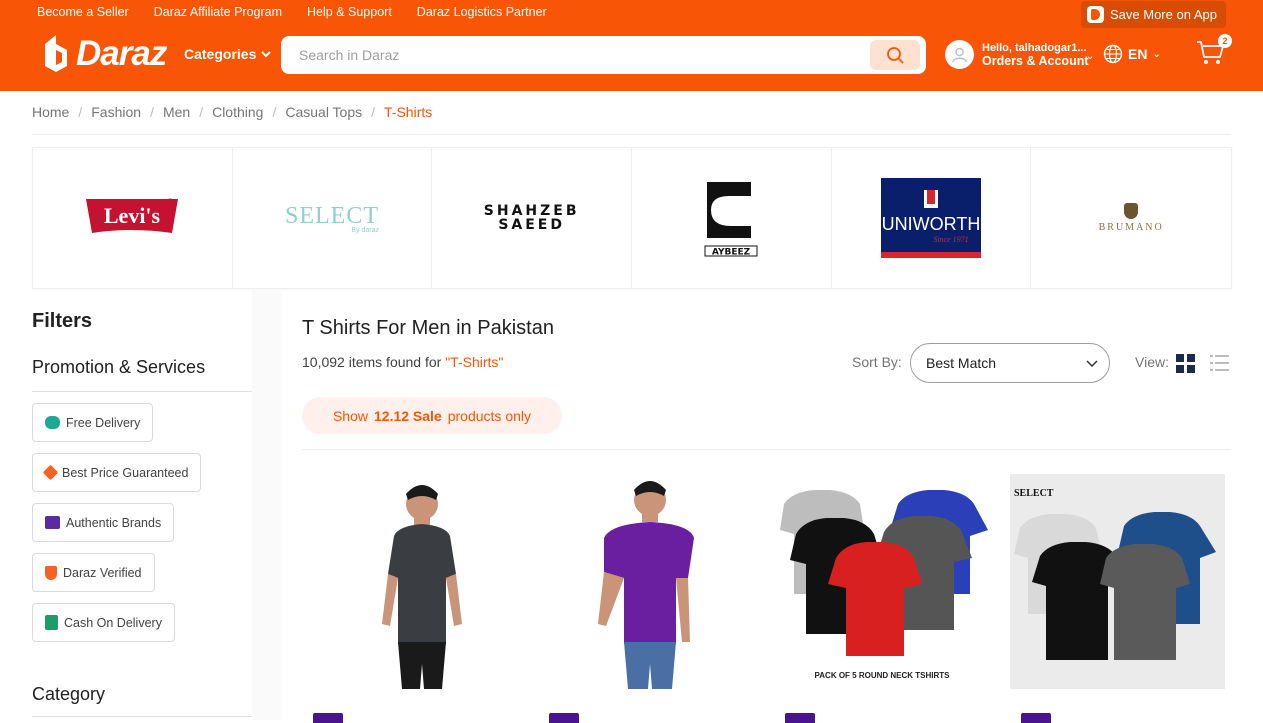  What do you see at coordinates (1156, 54) in the screenshot?
I see `language-chevron-icon: ⌄` at bounding box center [1156, 54].